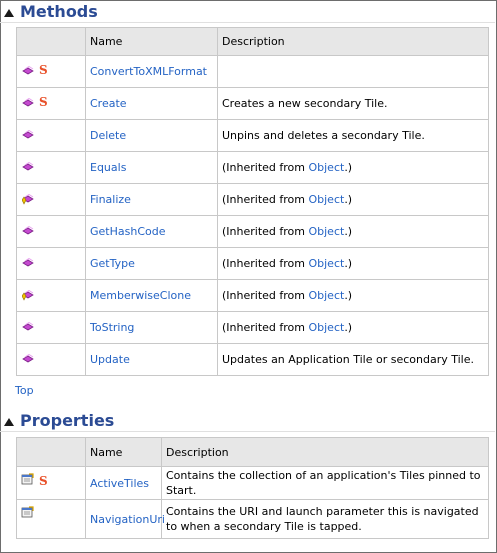 The height and width of the screenshot is (553, 497). What do you see at coordinates (305, 103) in the screenshot?
I see `method-description: Creates a new secondary Tile.` at bounding box center [305, 103].